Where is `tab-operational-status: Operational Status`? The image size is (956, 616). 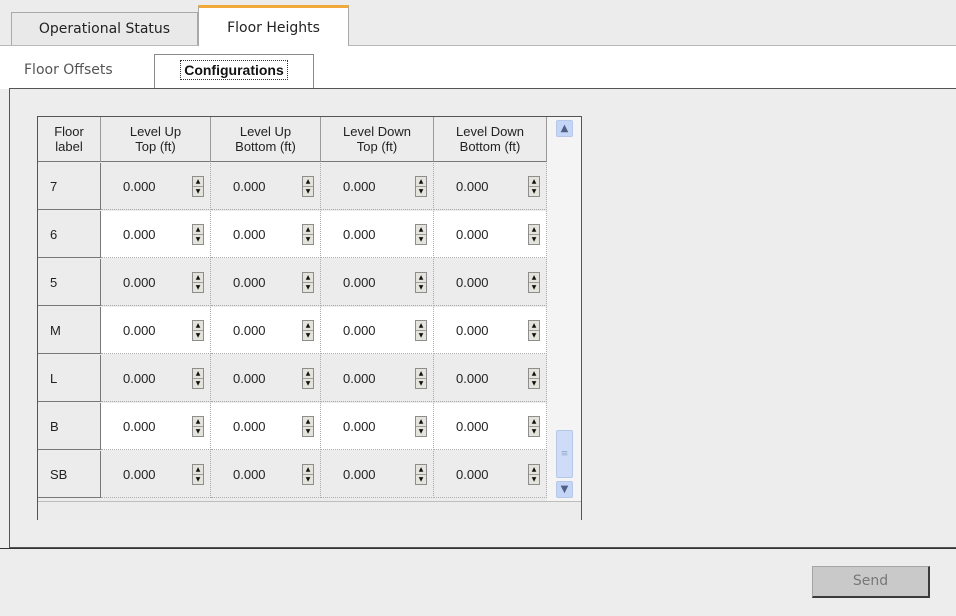
tab-operational-status: Operational Status is located at coordinates (104, 29).